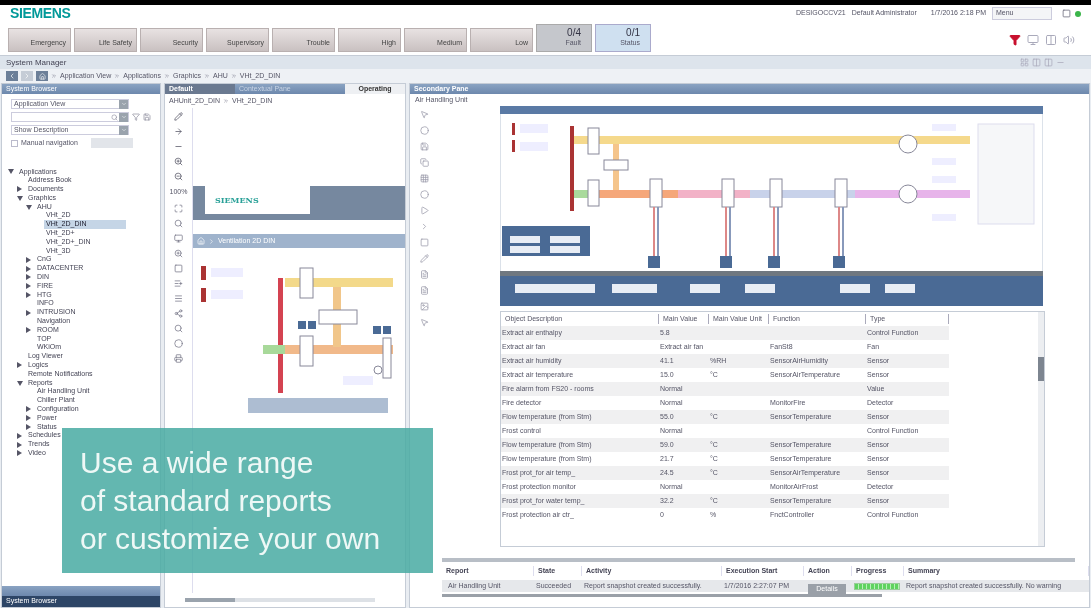 The height and width of the screenshot is (608, 1091). Describe the element at coordinates (1051, 40) in the screenshot. I see `screen-icon` at that location.